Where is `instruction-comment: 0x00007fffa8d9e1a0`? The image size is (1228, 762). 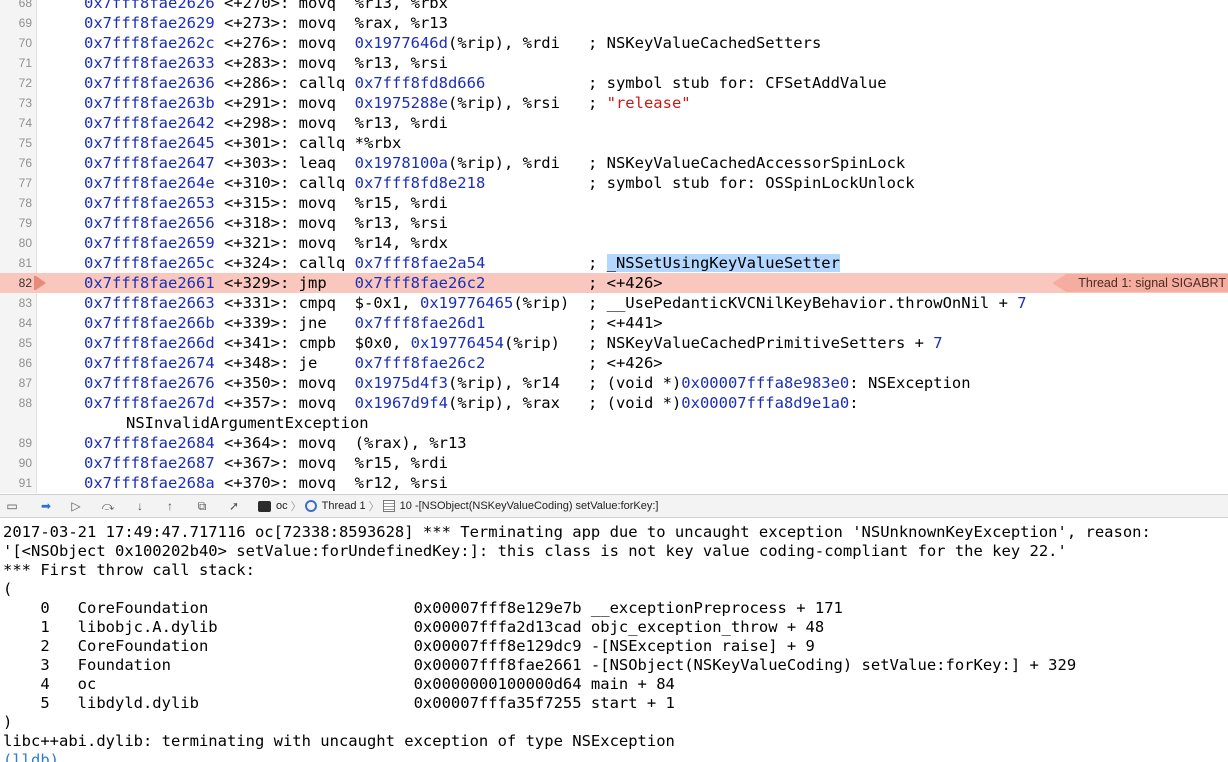
instruction-comment: 0x00007fffa8d9e1a0 is located at coordinates (765, 403).